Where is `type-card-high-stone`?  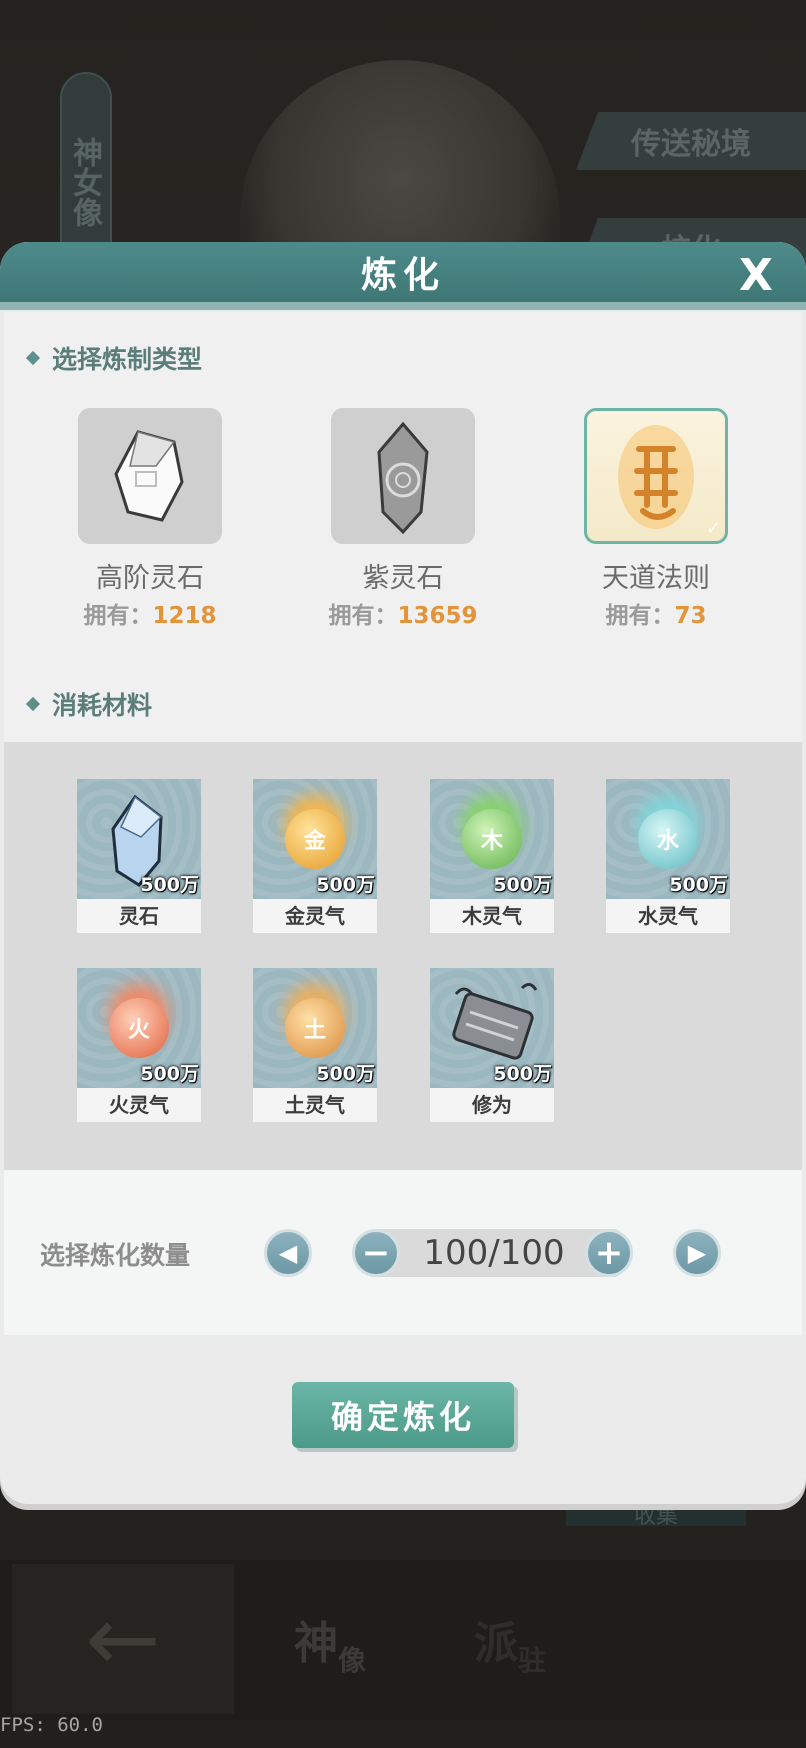
type-card-high-stone is located at coordinates (150, 476).